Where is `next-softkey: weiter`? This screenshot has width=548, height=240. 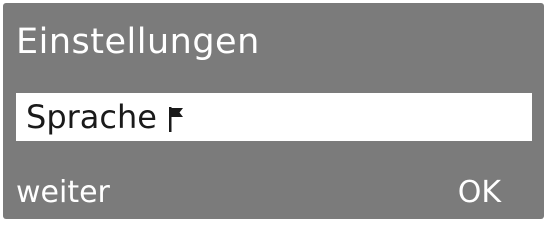
next-softkey: weiter is located at coordinates (63, 193).